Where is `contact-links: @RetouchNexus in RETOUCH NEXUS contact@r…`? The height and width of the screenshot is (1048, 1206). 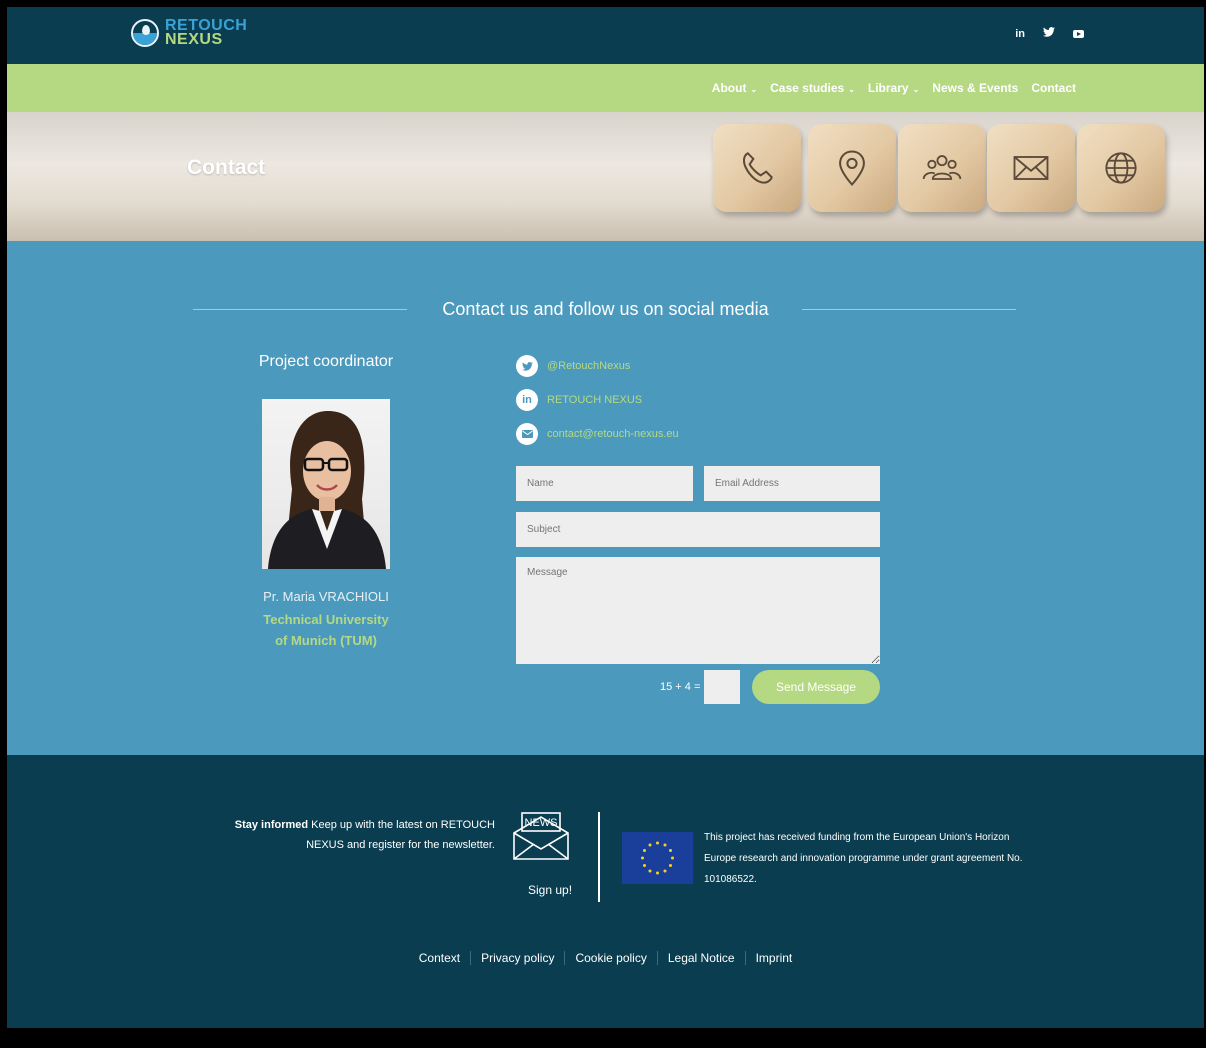 contact-links: @RetouchNexus in RETOUCH NEXUS contact@r… is located at coordinates (597, 400).